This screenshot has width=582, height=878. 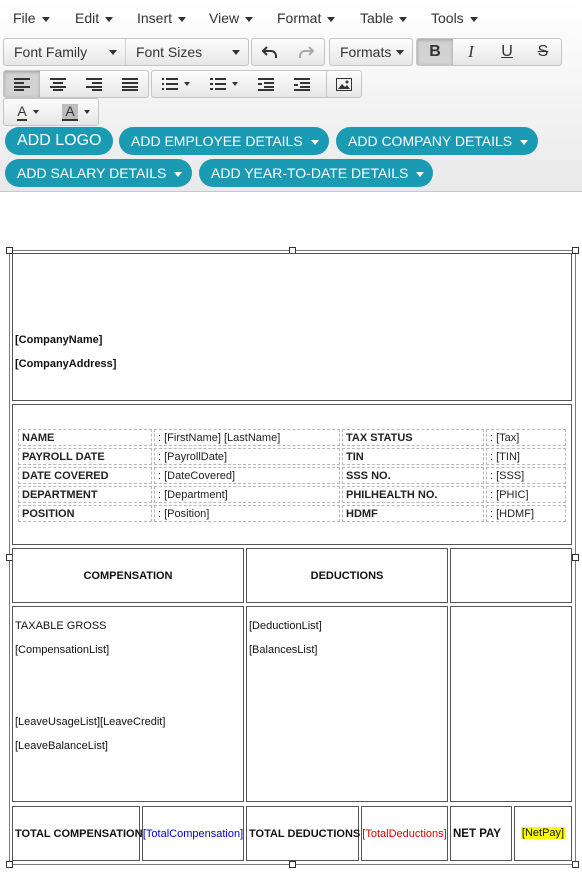 I want to click on align-center-button, so click(x=58, y=84).